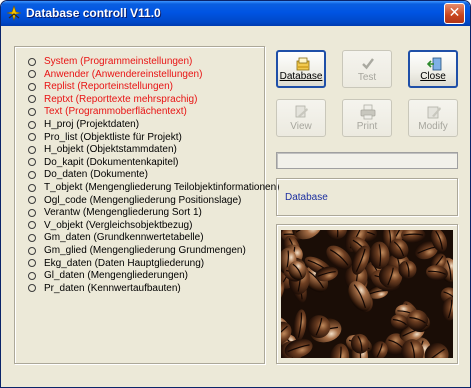 The image size is (471, 388). What do you see at coordinates (367, 77) in the screenshot?
I see `test-button-label: Test` at bounding box center [367, 77].